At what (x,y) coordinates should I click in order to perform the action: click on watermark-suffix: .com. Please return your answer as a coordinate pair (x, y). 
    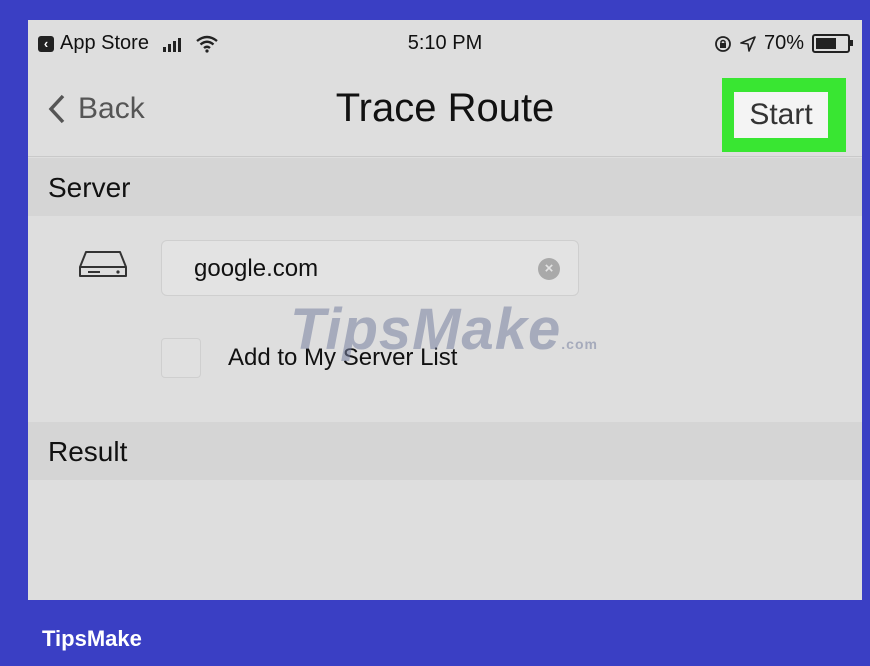
    Looking at the image, I should click on (579, 344).